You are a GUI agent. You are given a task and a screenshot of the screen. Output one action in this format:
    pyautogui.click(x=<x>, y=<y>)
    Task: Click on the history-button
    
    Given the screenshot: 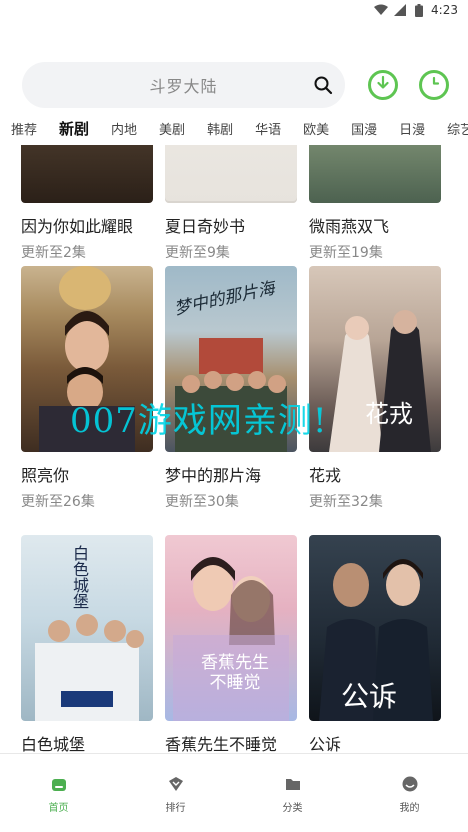 What is the action you would take?
    pyautogui.click(x=434, y=85)
    